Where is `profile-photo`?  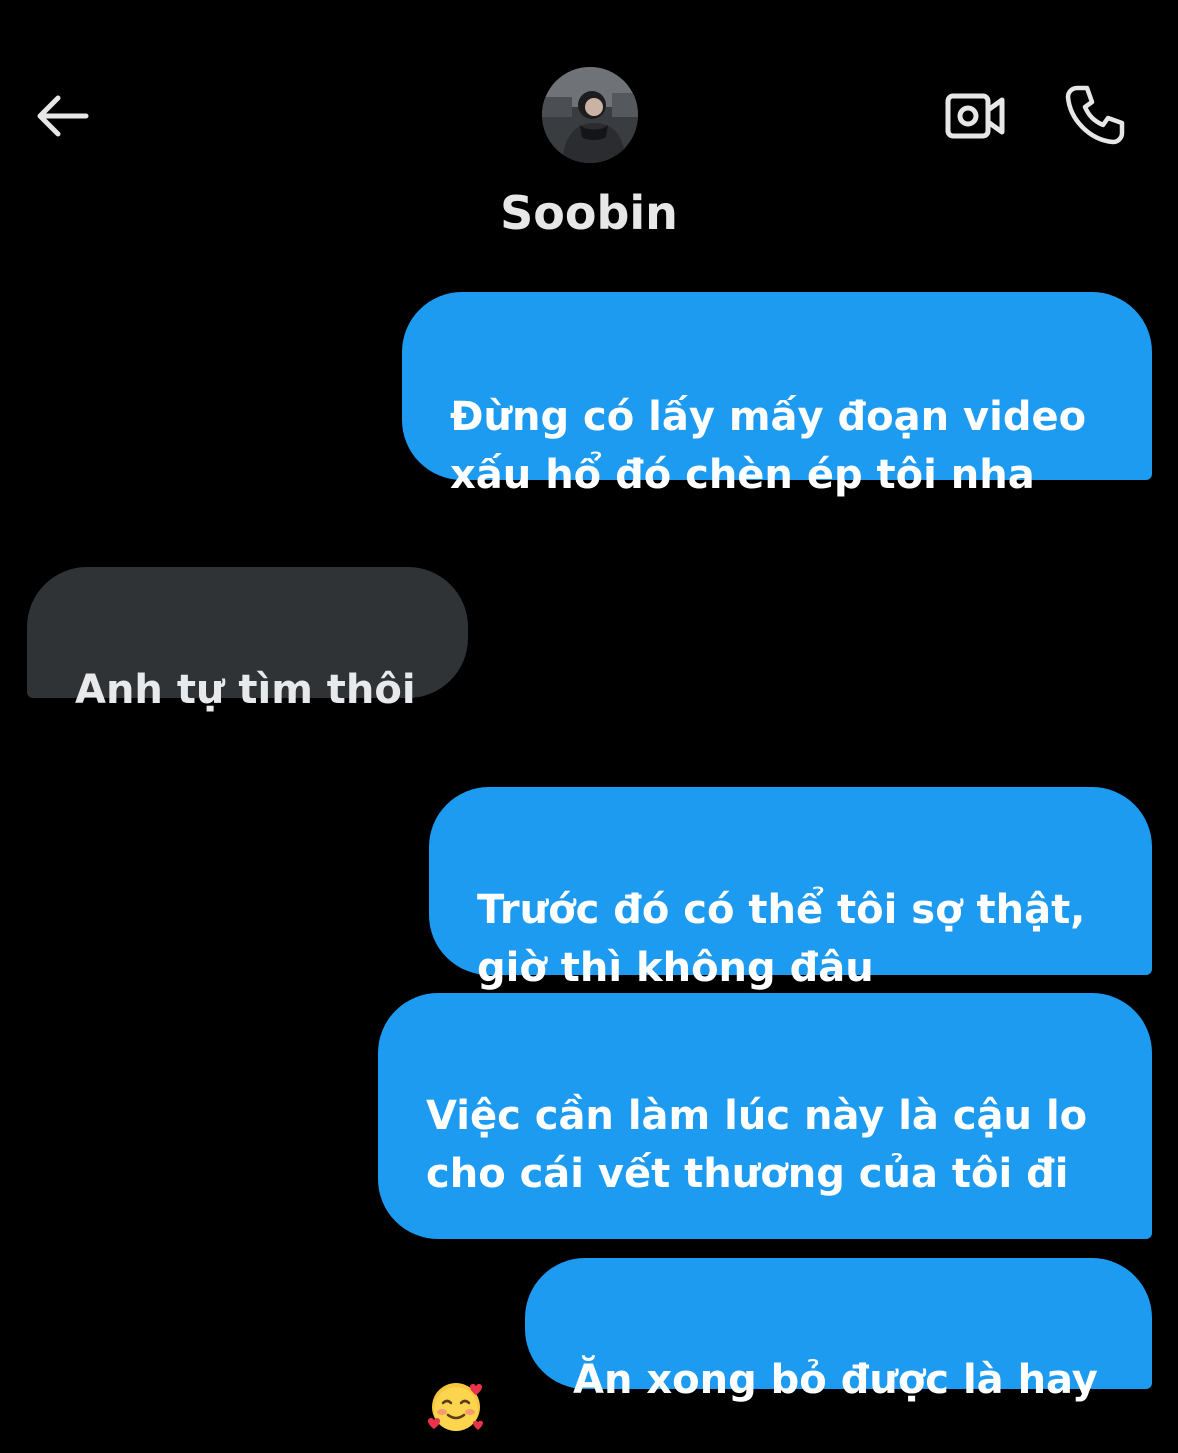
profile-photo is located at coordinates (590, 115).